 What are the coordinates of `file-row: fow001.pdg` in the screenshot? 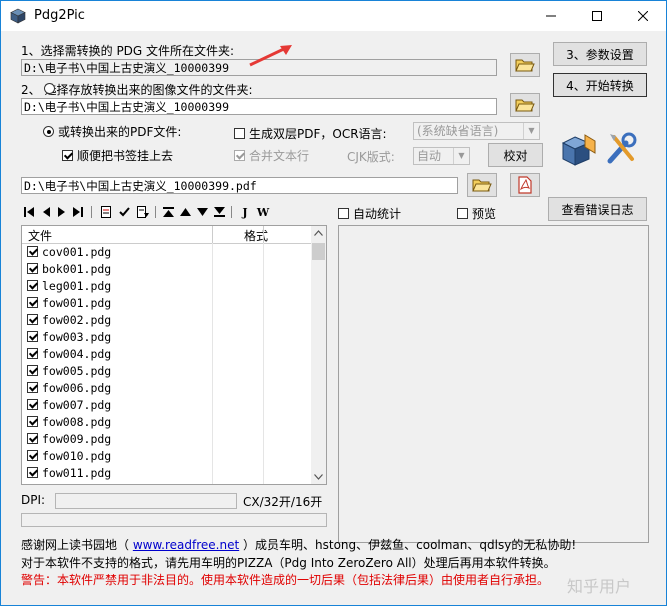 It's located at (167, 303).